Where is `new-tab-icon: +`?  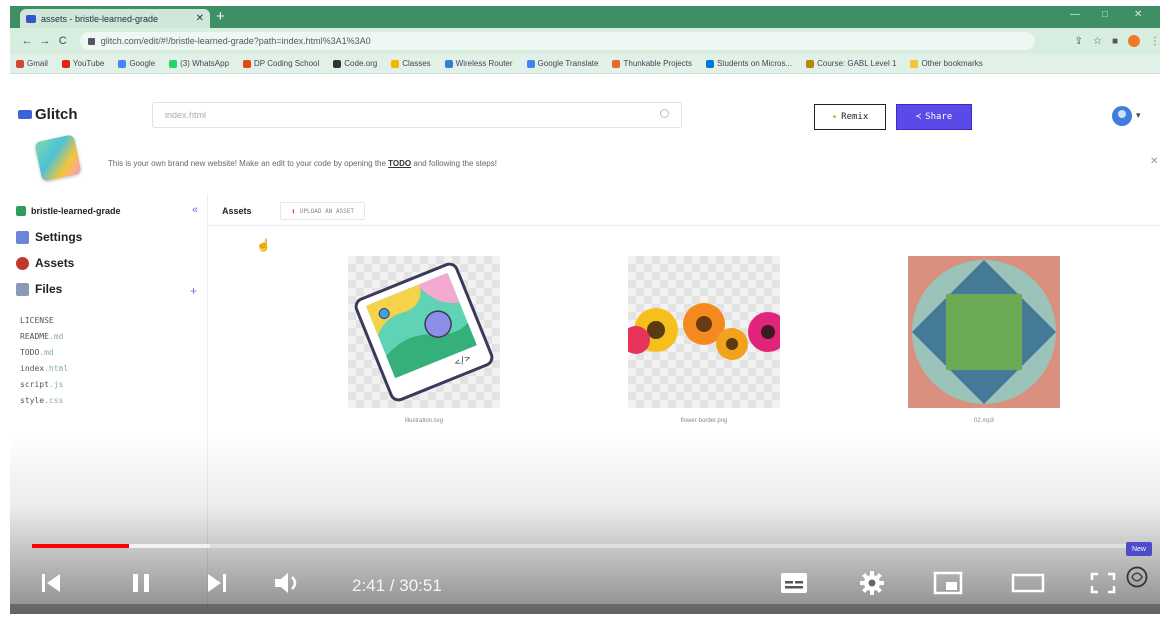 new-tab-icon: + is located at coordinates (220, 17).